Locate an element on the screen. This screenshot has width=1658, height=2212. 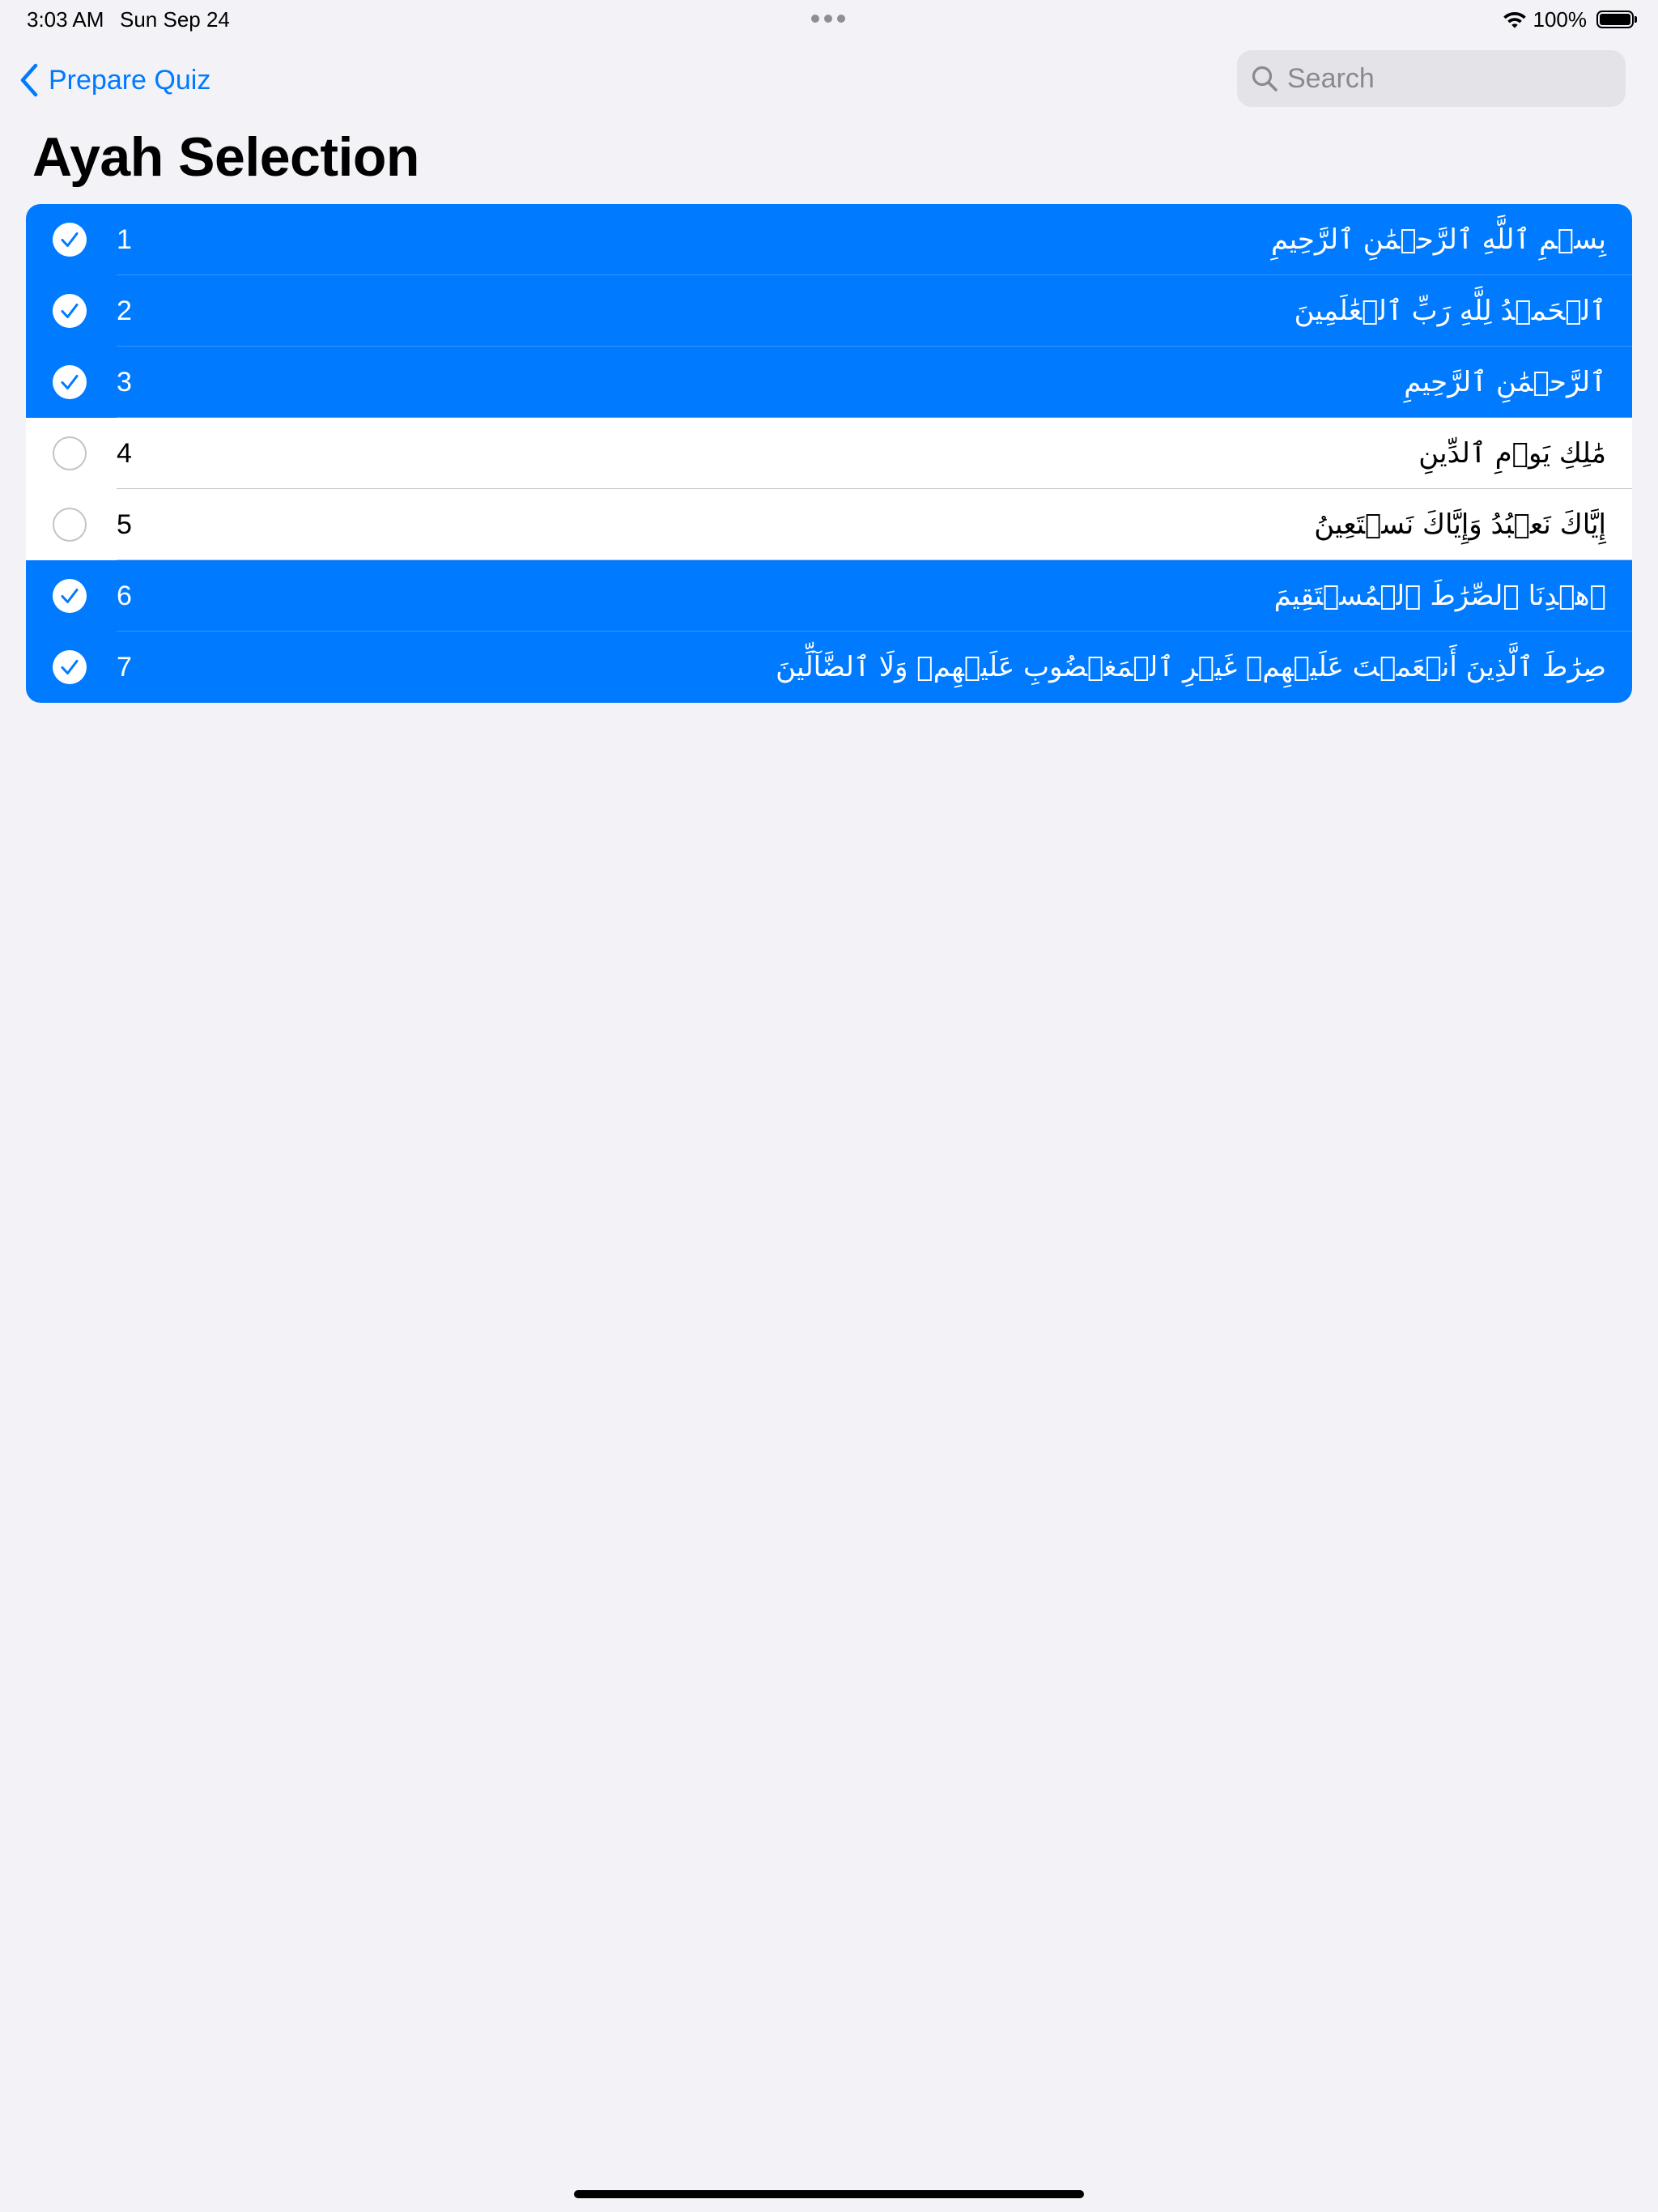
search-input is located at coordinates (1449, 78).